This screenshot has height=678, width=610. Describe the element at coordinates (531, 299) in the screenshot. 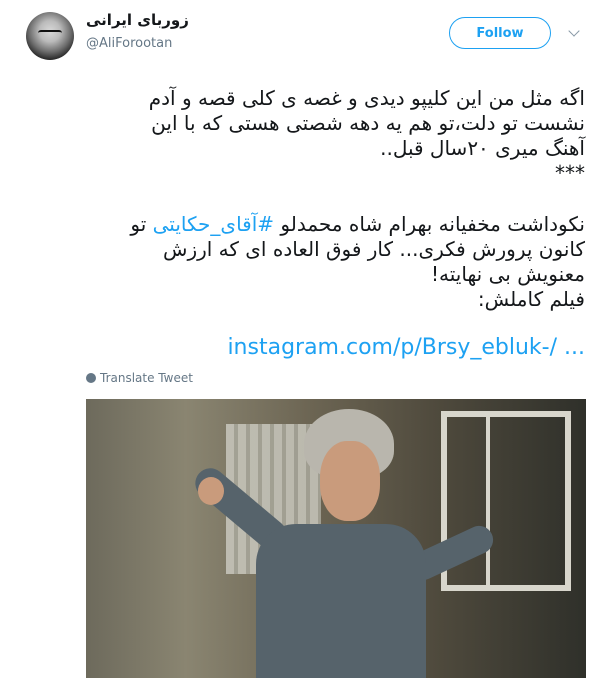

I see `tweet-line: فیلم کاملش:` at that location.